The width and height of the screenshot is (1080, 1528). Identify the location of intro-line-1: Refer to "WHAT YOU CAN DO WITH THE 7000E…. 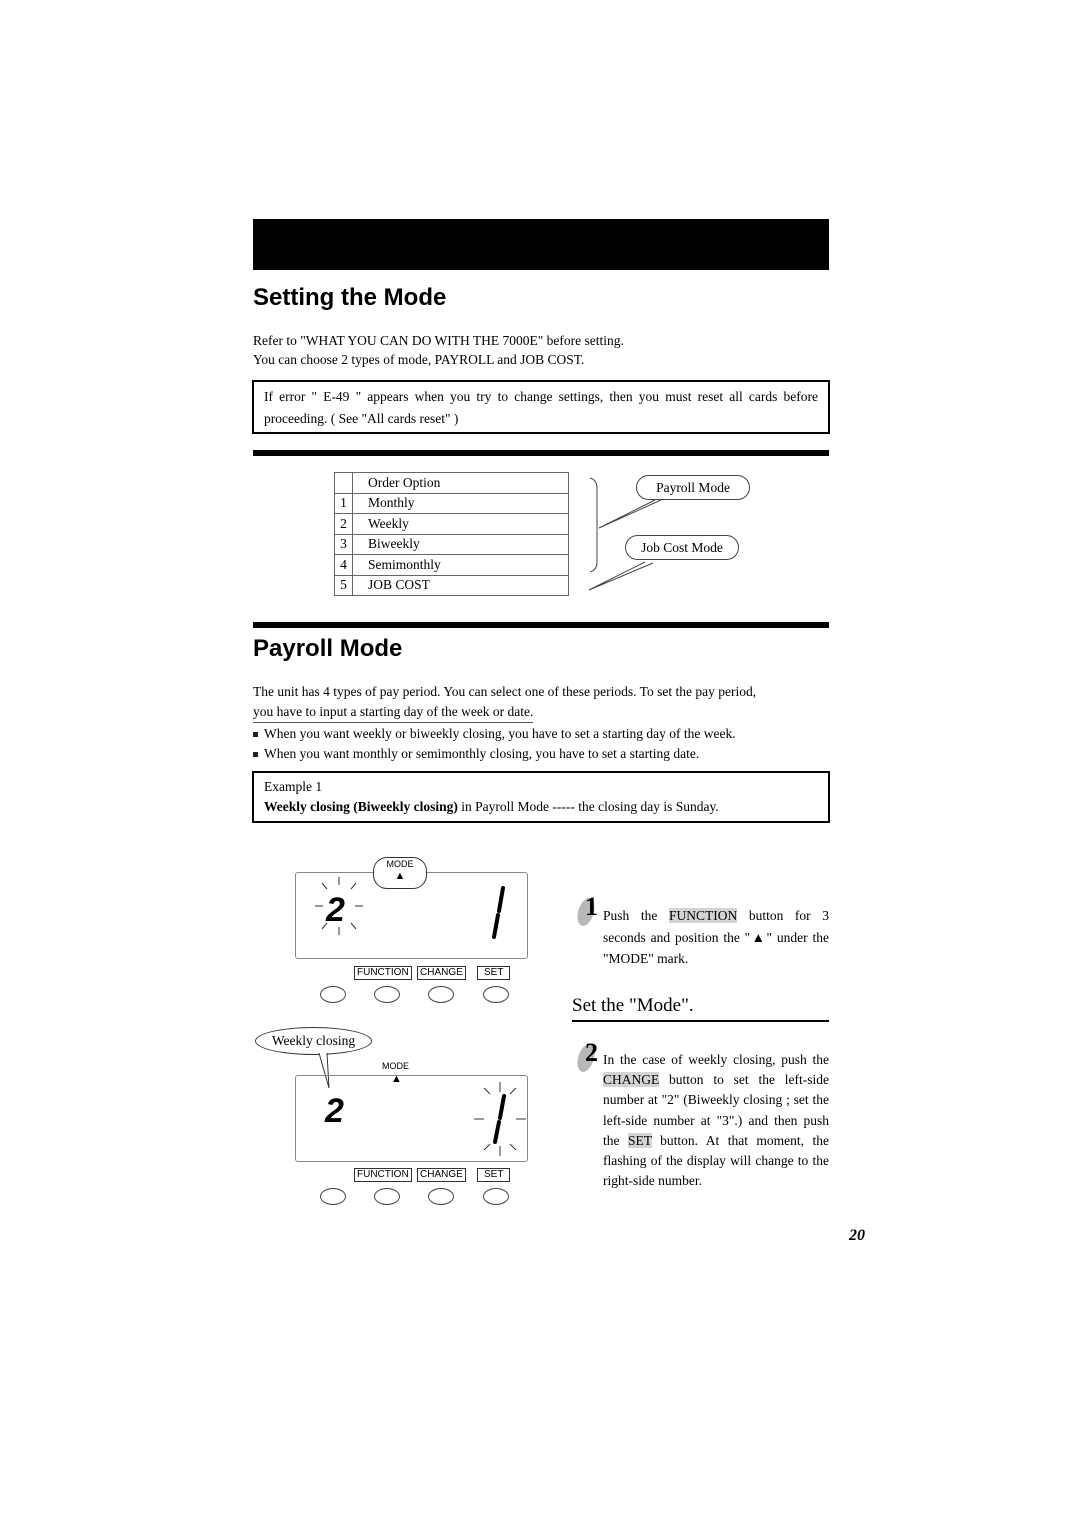
(438, 340).